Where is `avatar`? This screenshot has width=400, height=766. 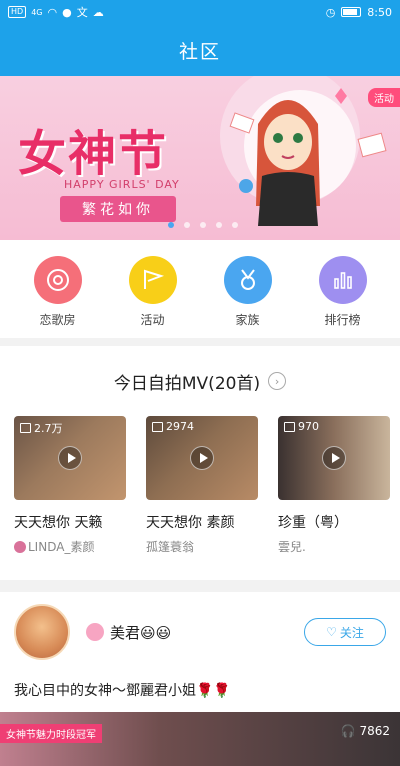
avatar is located at coordinates (42, 632).